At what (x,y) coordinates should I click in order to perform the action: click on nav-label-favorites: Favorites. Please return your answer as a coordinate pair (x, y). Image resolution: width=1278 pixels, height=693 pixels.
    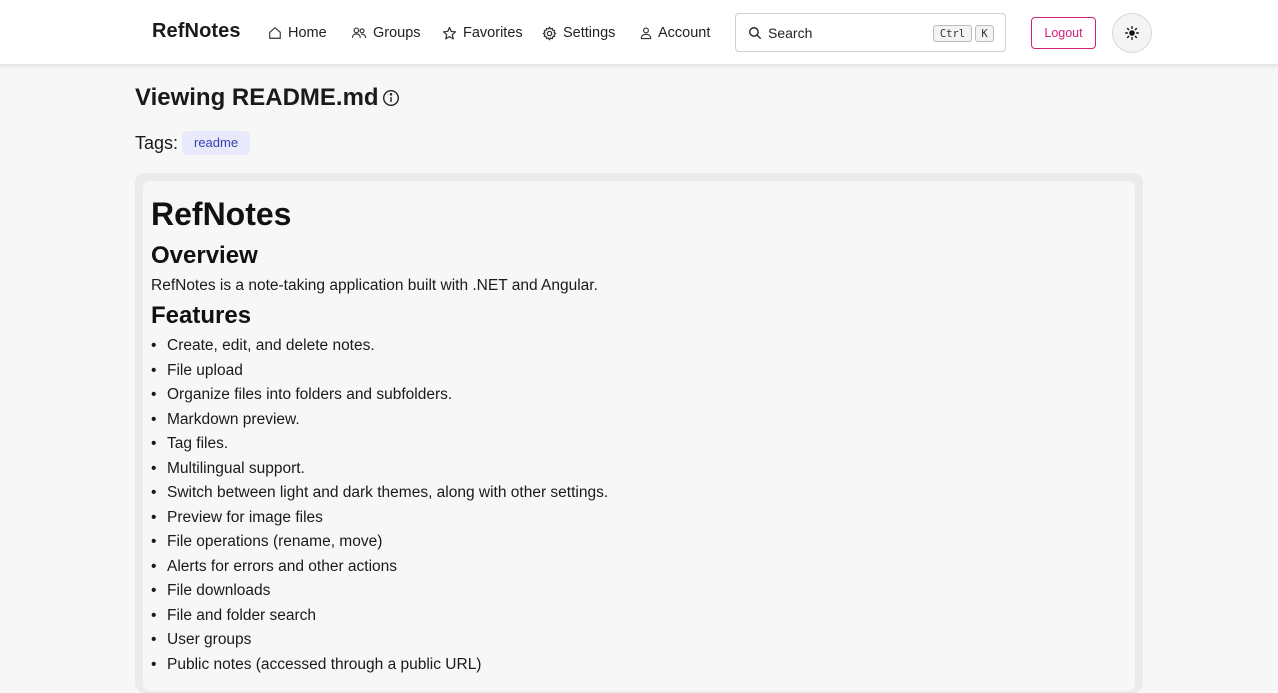
    Looking at the image, I should click on (493, 33).